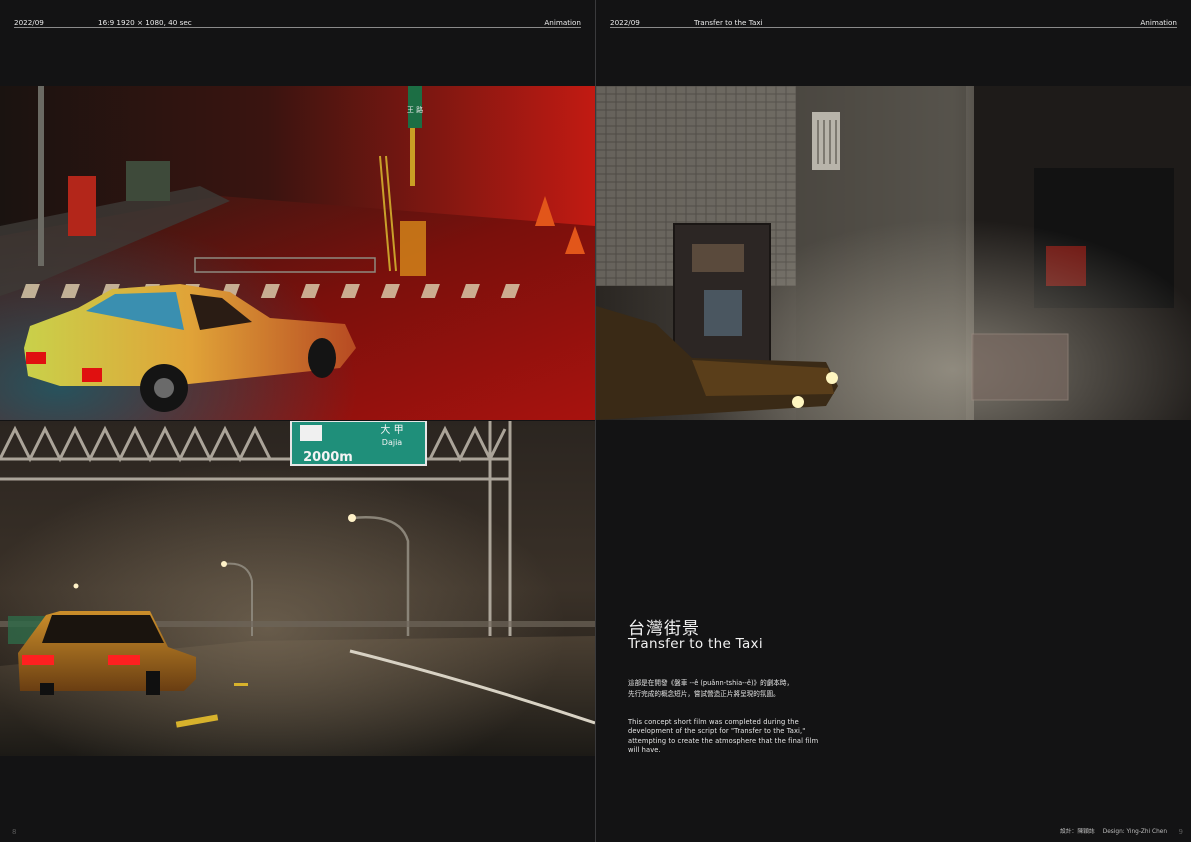 This screenshot has height=842, width=1191. What do you see at coordinates (711, 683) in the screenshot?
I see `description-zh-line-1: 這部是在開發《盤車 --ê (puânn-tshia--ê)》的劇本時，` at bounding box center [711, 683].